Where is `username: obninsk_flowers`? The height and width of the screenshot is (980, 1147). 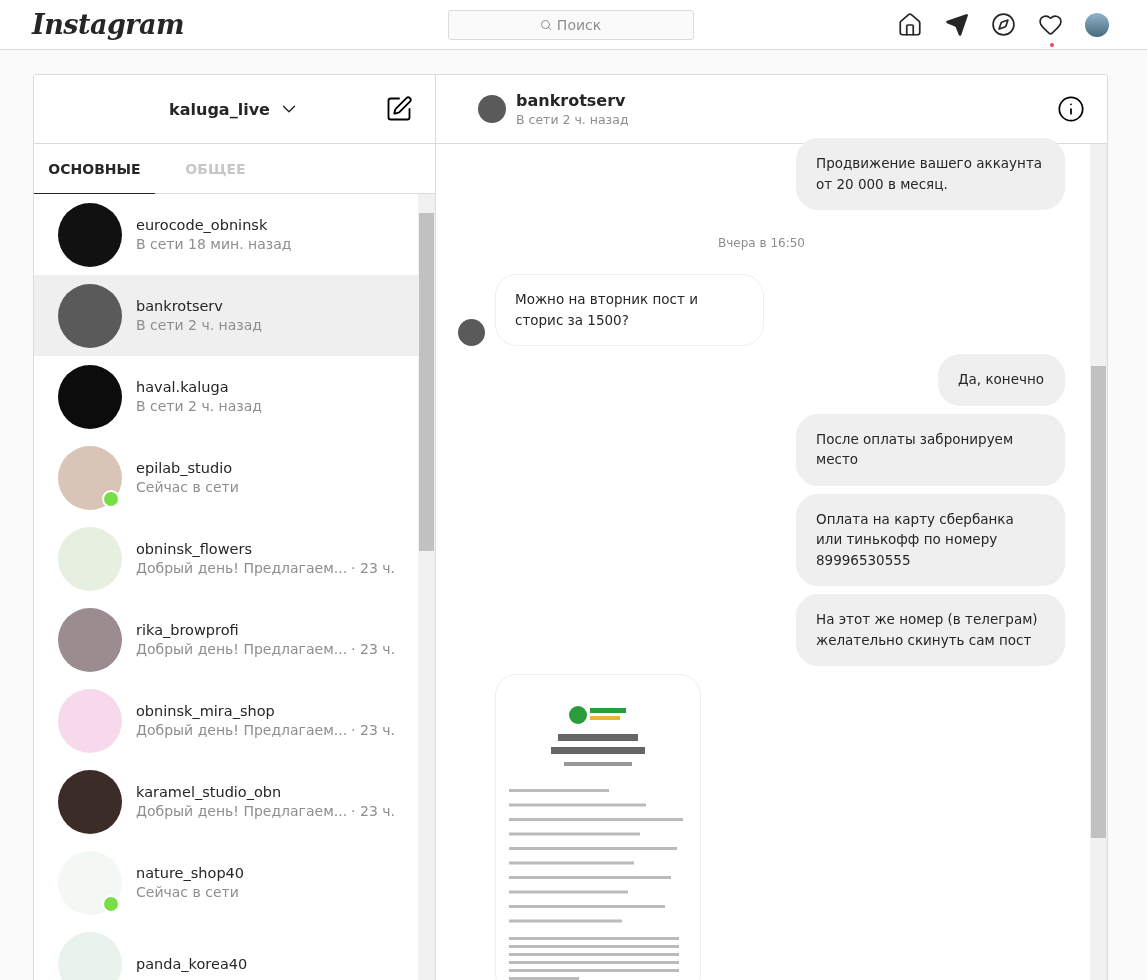
username: obninsk_flowers is located at coordinates (194, 549).